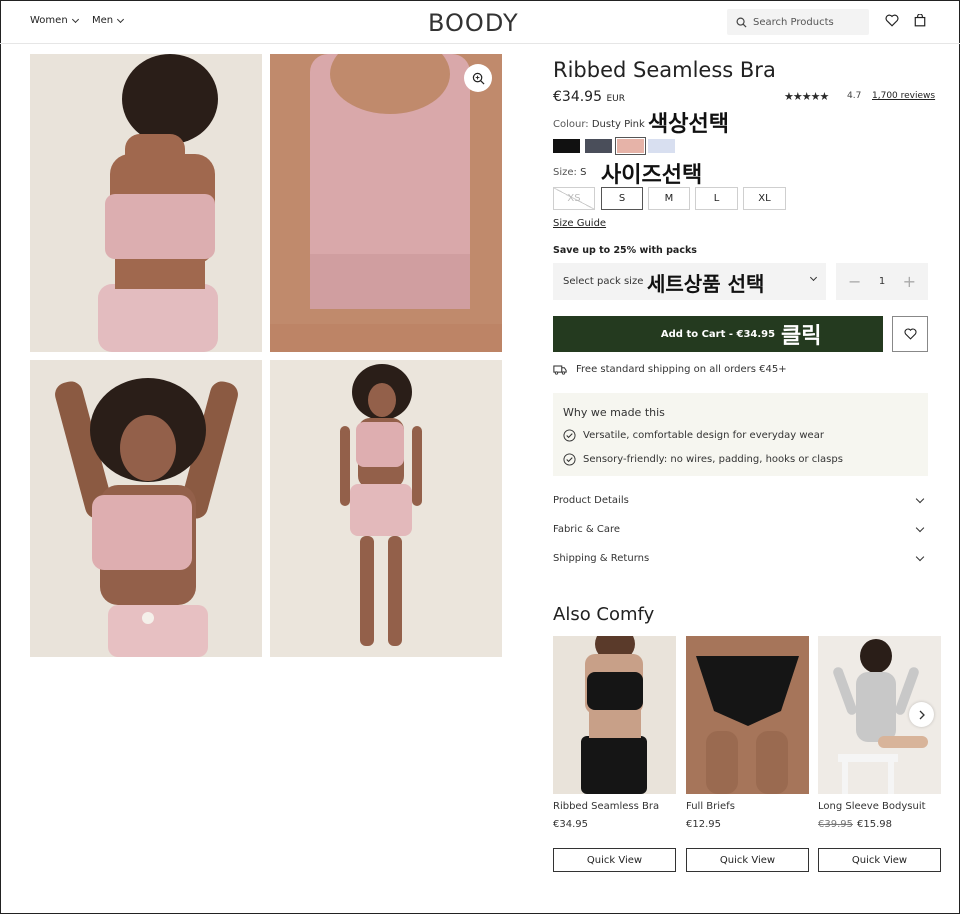 The height and width of the screenshot is (914, 960). I want to click on accordion-product-details: Product Details, so click(740, 500).